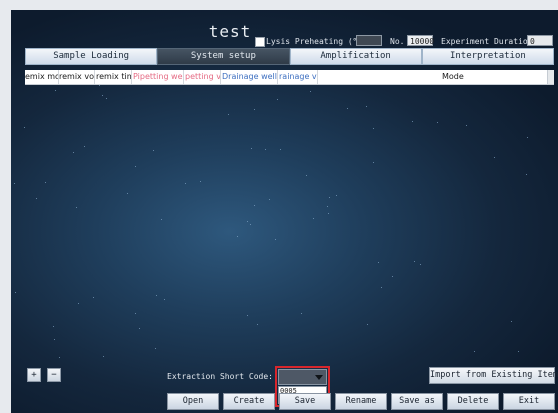 The width and height of the screenshot is (558, 413). What do you see at coordinates (319, 377) in the screenshot?
I see `dropdown-arrow-icon` at bounding box center [319, 377].